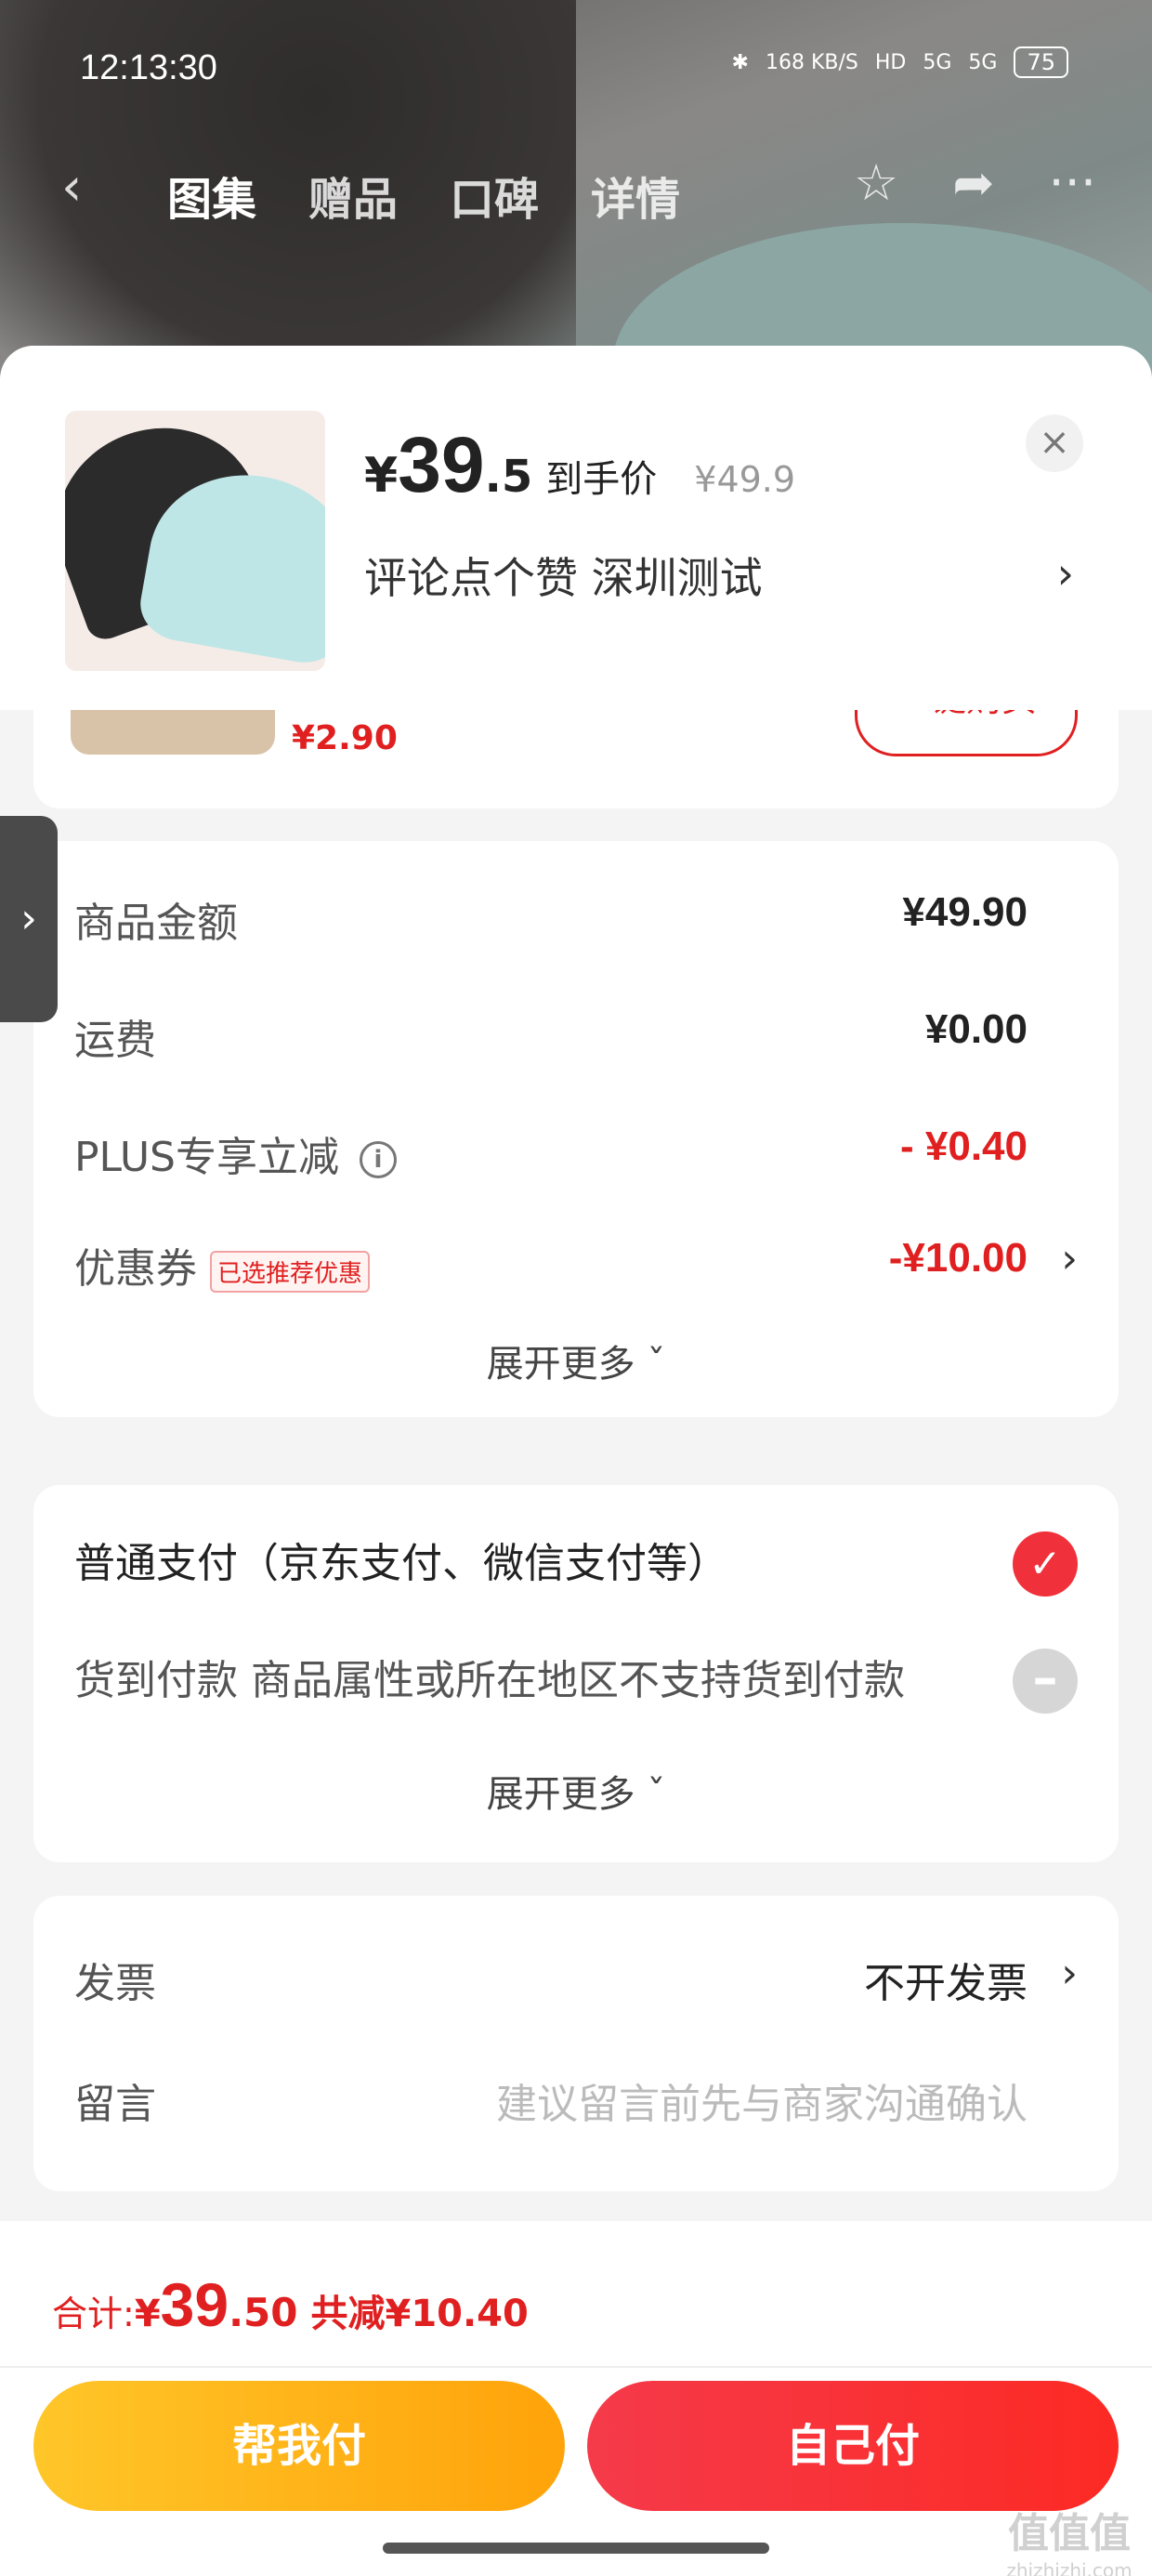 The image size is (1152, 2576). Describe the element at coordinates (1069, 2543) in the screenshot. I see `watermark-logo: 值值值 zhizhizhi.com` at that location.